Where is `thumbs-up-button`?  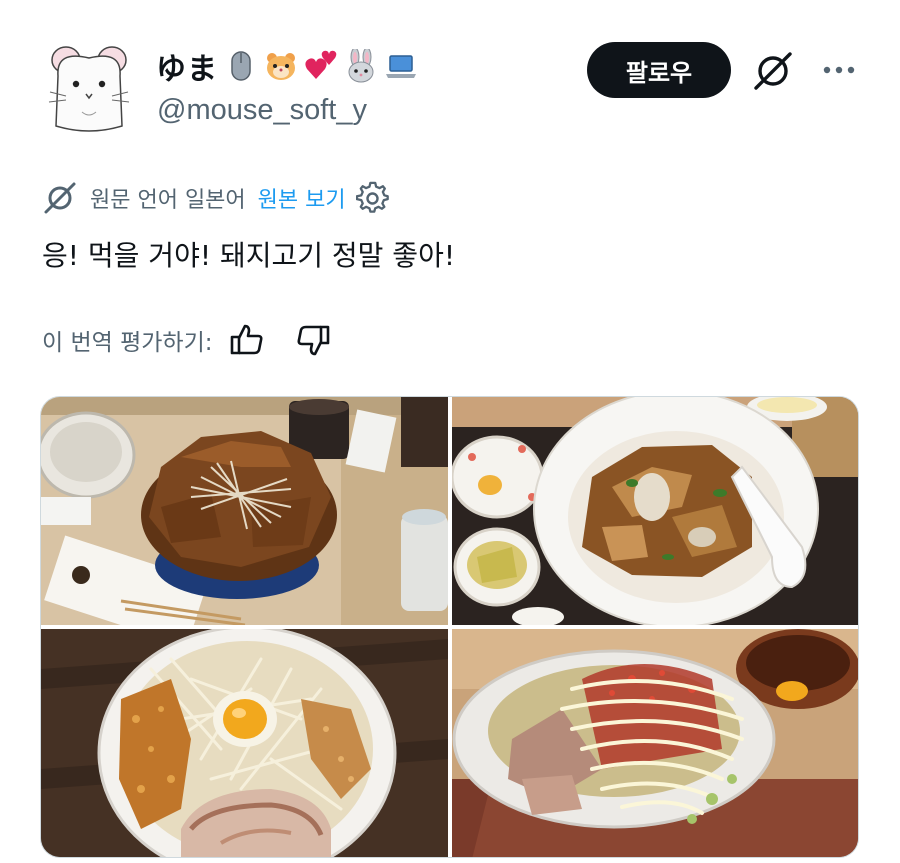 thumbs-up-button is located at coordinates (247, 340).